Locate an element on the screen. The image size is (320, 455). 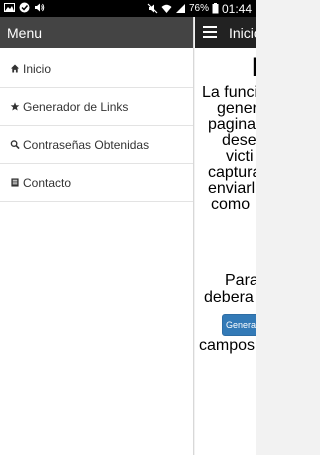
search-icon is located at coordinates (15, 144).